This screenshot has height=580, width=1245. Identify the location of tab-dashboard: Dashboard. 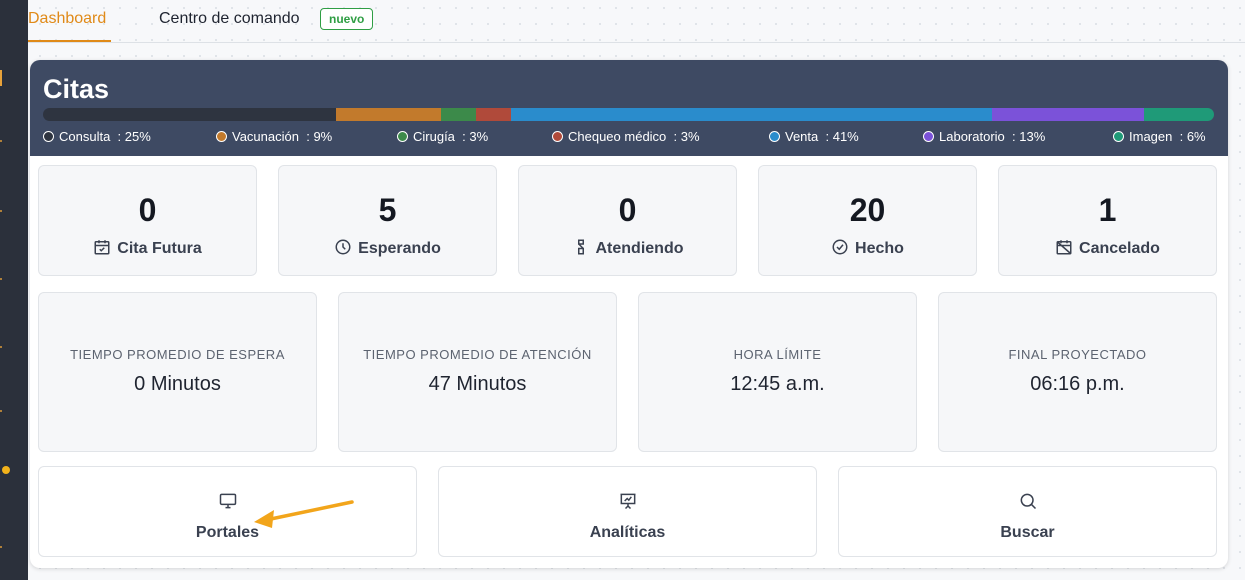
(67, 19).